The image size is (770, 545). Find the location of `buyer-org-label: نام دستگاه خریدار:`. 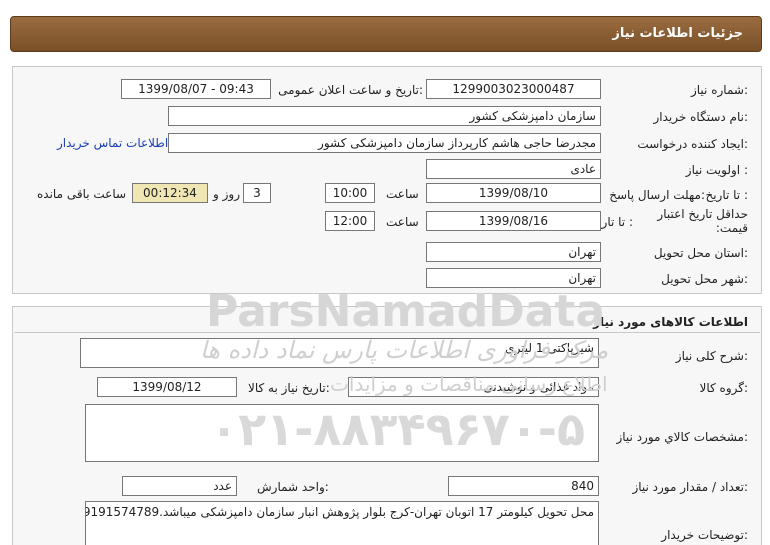

buyer-org-label: نام دستگاه خریدار: is located at coordinates (701, 117).